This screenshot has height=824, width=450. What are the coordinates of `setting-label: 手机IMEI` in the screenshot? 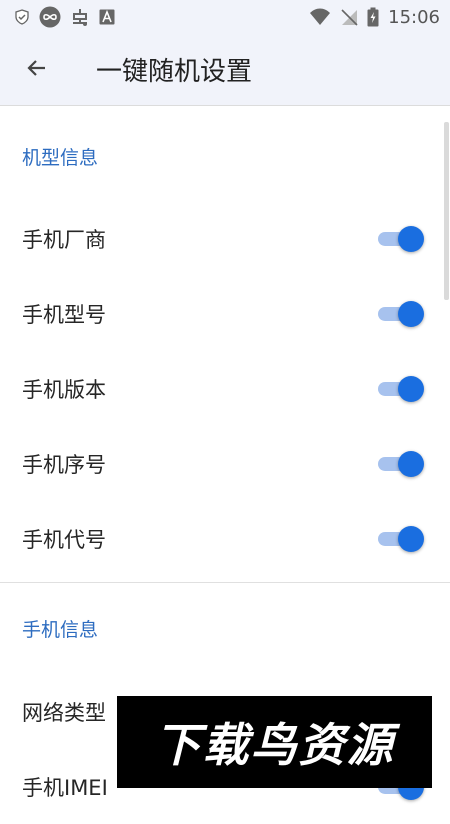 It's located at (65, 787).